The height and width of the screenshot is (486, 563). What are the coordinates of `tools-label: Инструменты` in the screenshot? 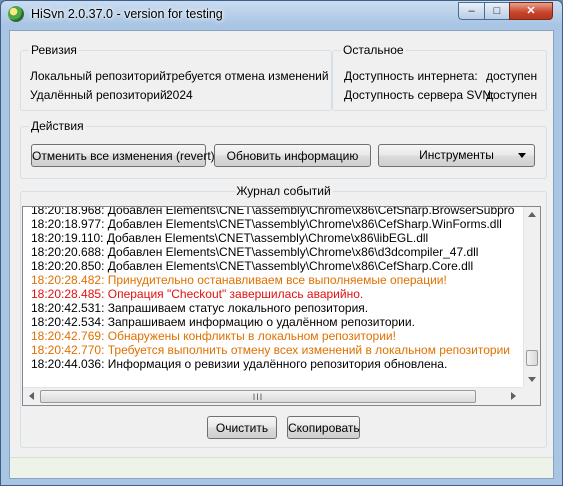 It's located at (456, 155).